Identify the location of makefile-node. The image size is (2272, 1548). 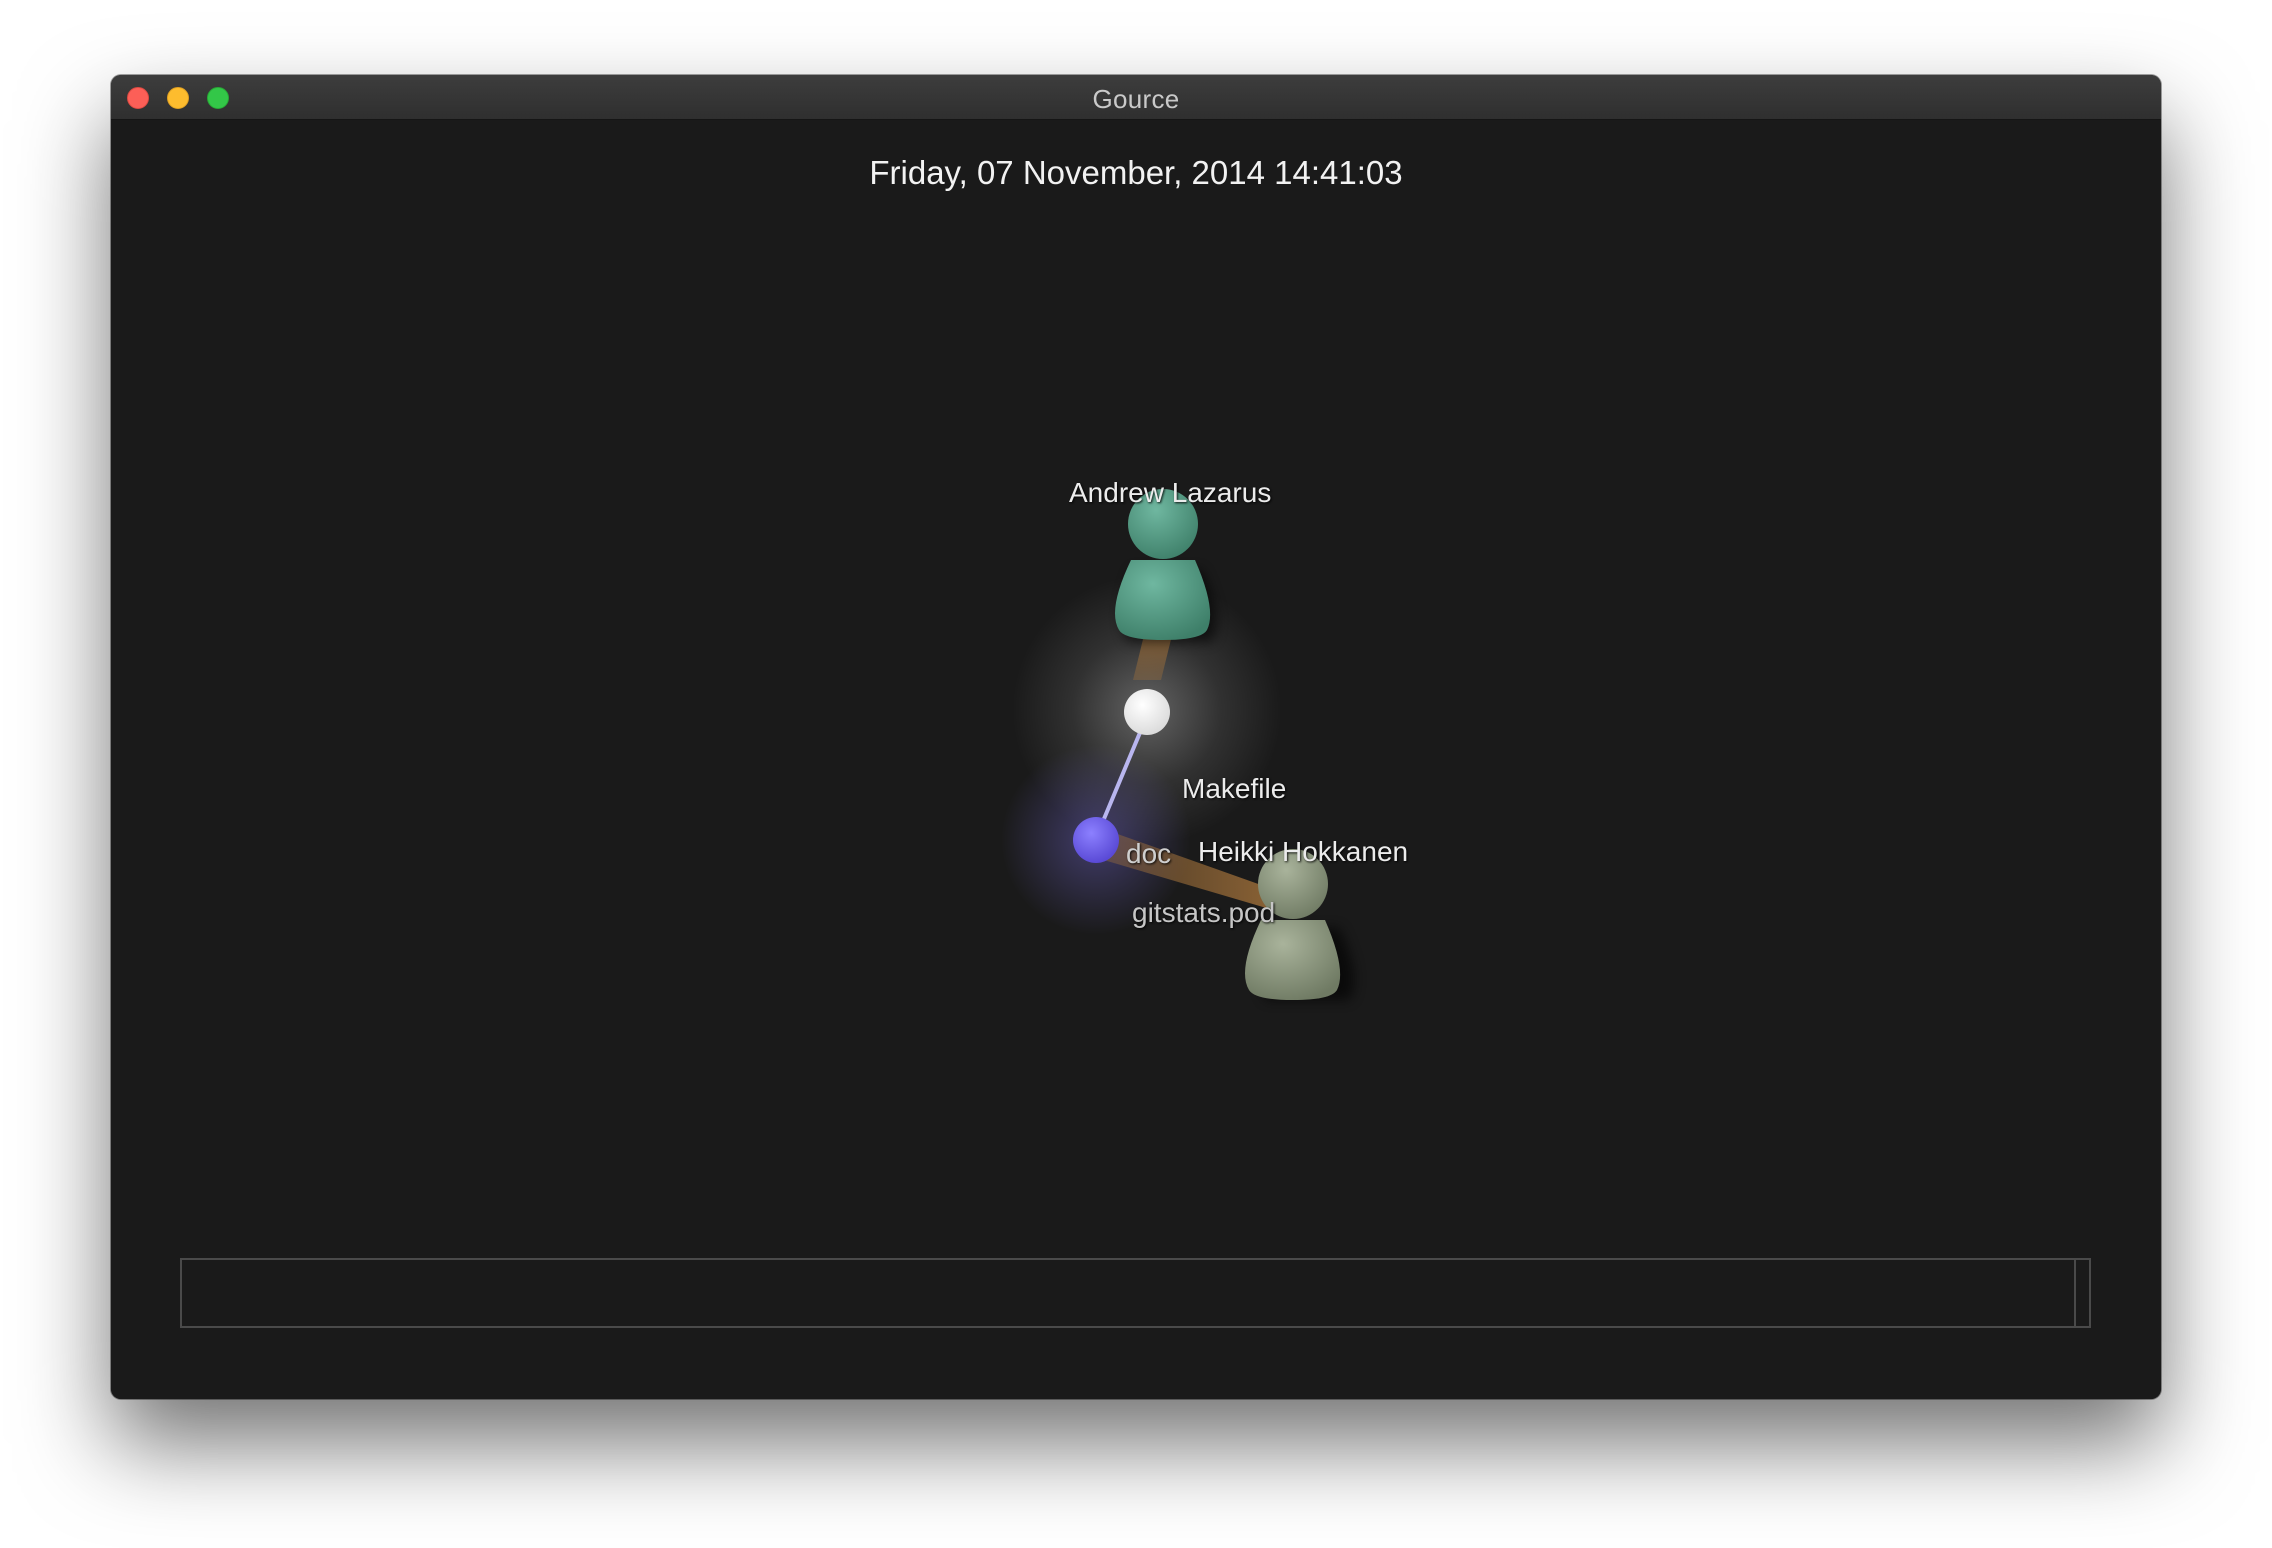
(1147, 712).